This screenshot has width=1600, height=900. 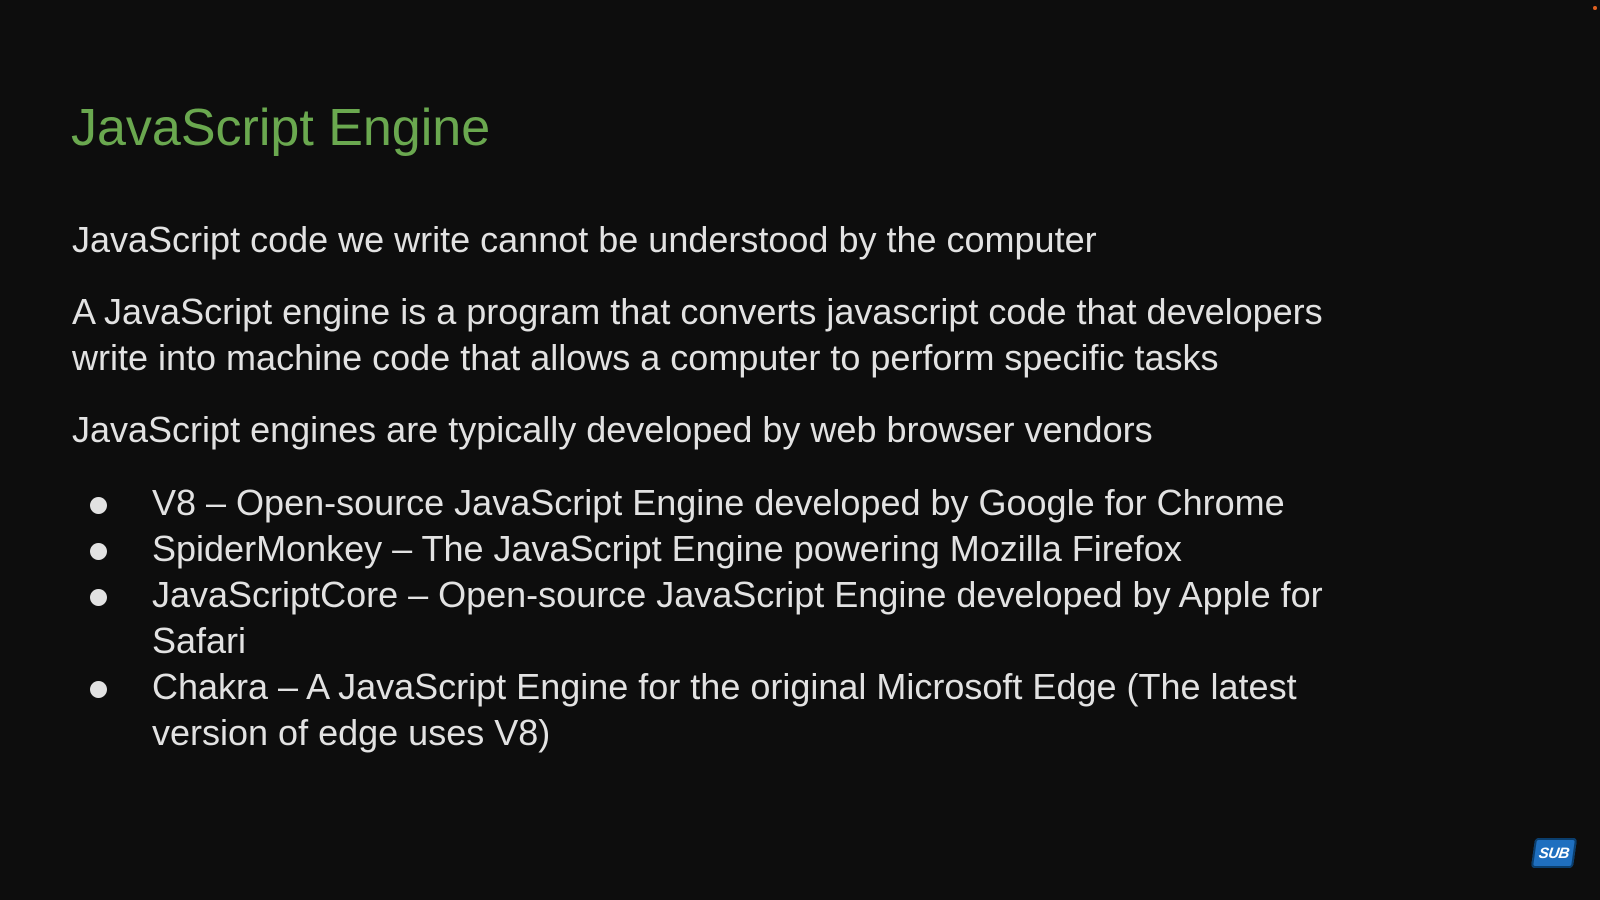 I want to click on subscribe-badge-icon: SUB, so click(x=1554, y=853).